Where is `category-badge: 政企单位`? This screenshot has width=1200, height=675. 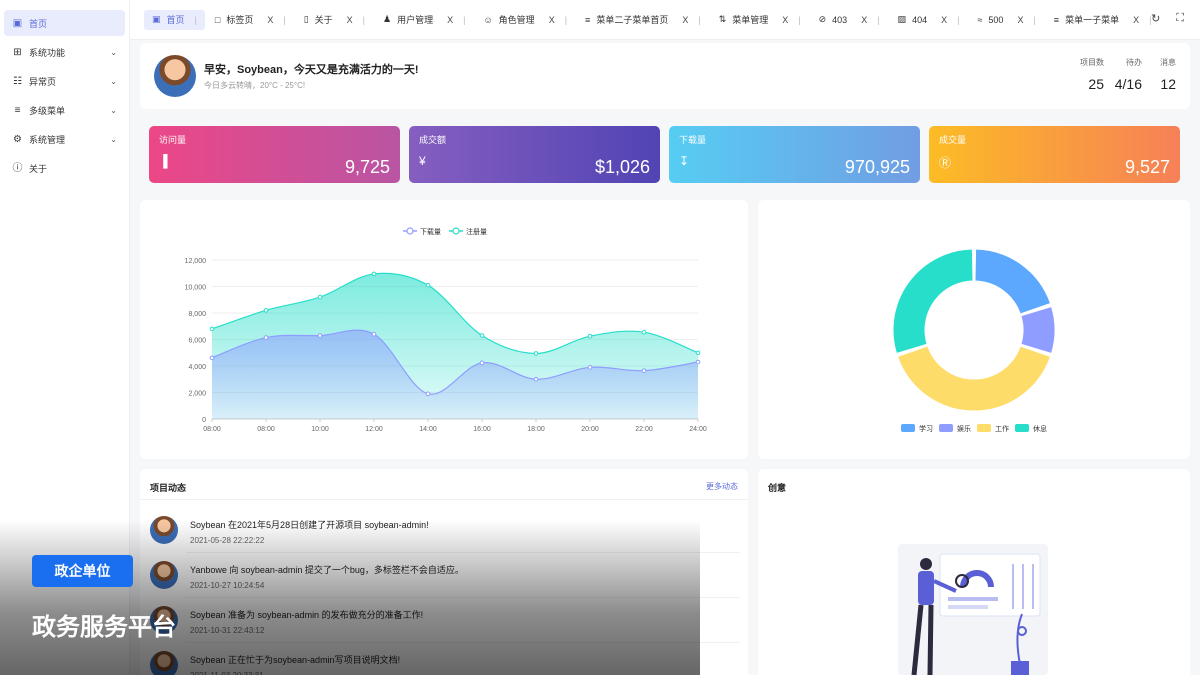 category-badge: 政企单位 is located at coordinates (82, 571).